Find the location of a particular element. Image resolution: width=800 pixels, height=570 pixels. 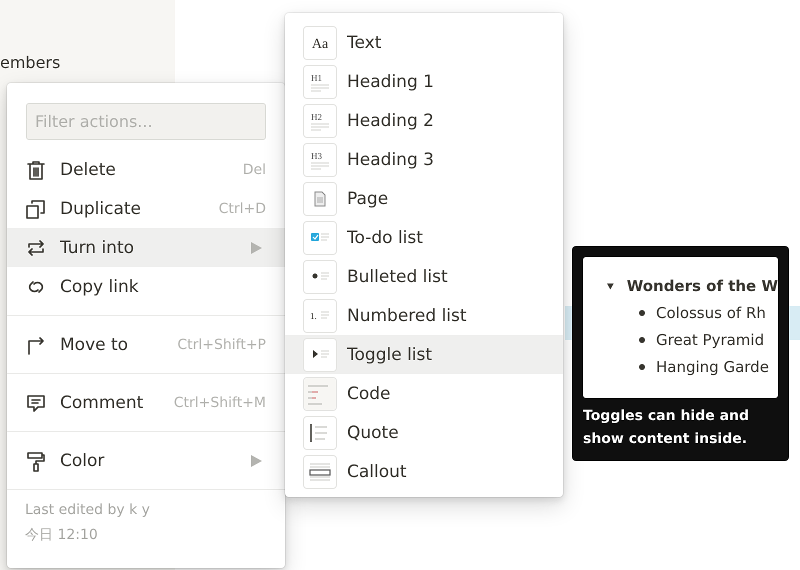

menu-item: Duplicate Ctrl+D is located at coordinates (146, 208).